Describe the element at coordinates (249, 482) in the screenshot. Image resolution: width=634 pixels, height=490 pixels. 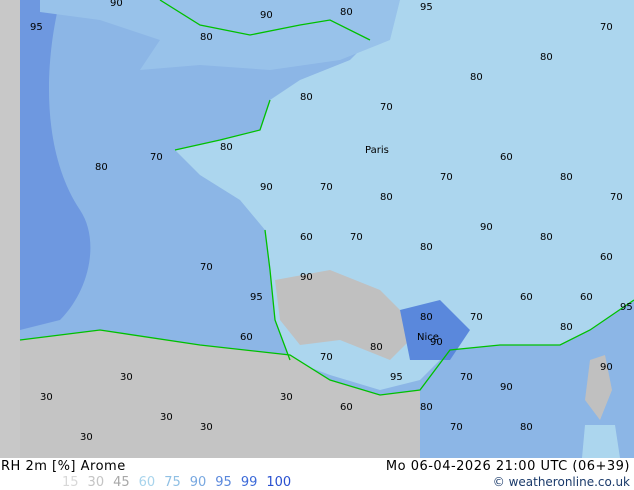
I see `legend-item: 99` at that location.